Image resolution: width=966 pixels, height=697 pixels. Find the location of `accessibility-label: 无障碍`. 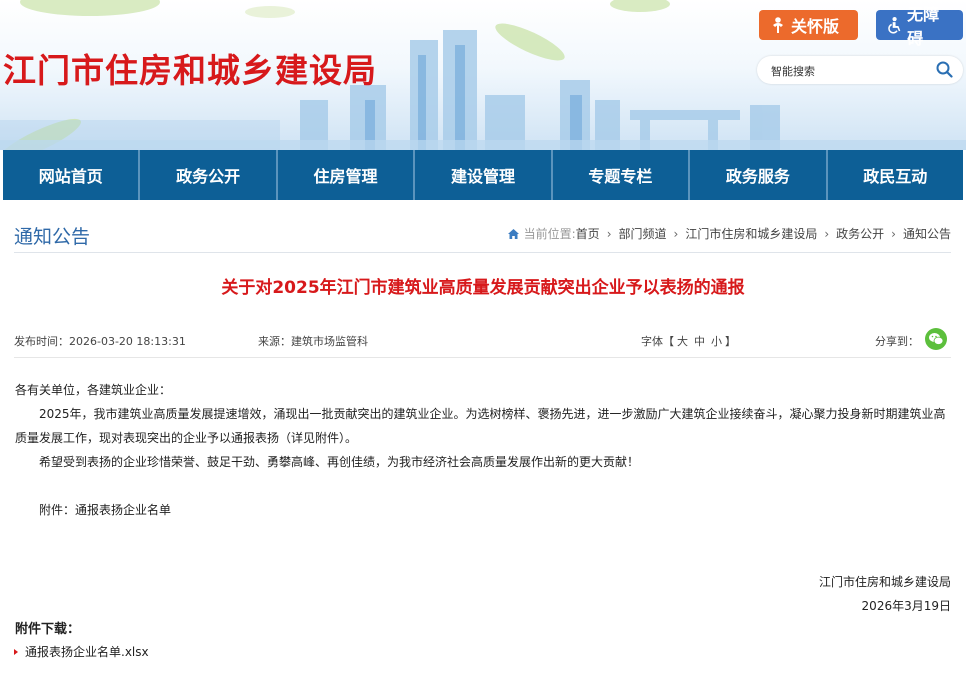

accessibility-label: 无障碍 is located at coordinates (923, 26).